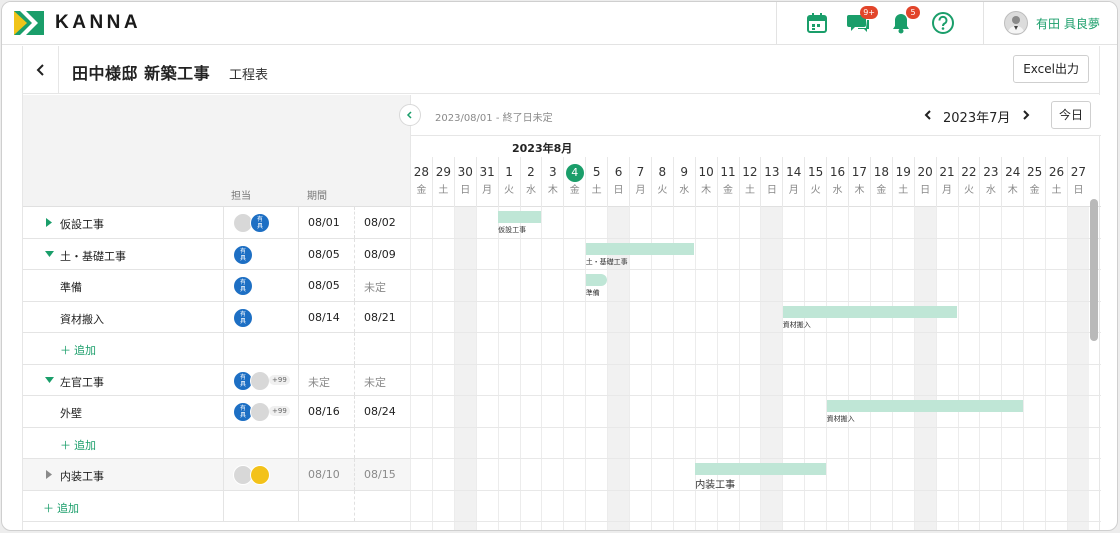 The height and width of the screenshot is (533, 1120). Describe the element at coordinates (969, 172) in the screenshot. I see `day-number: 22` at that location.